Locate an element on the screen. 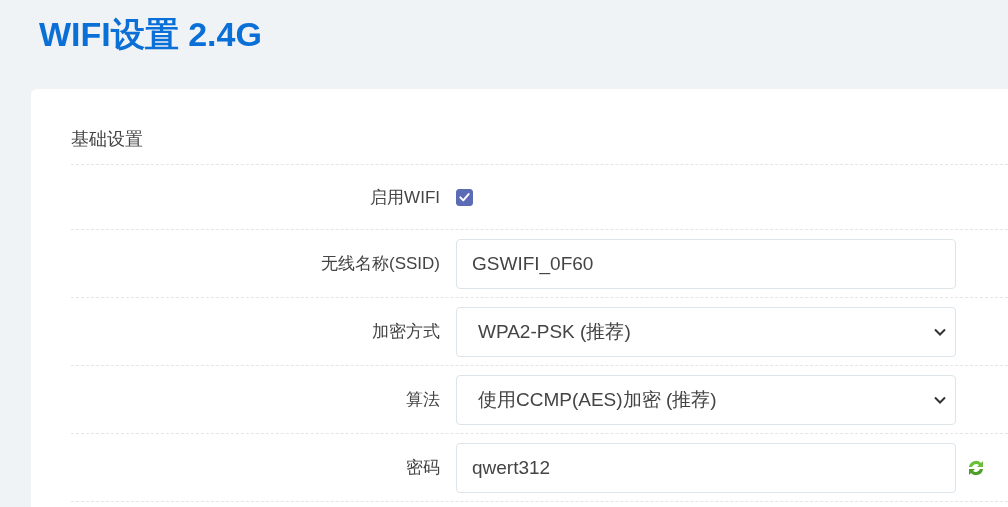  password-field: qwert312 is located at coordinates (706, 467).